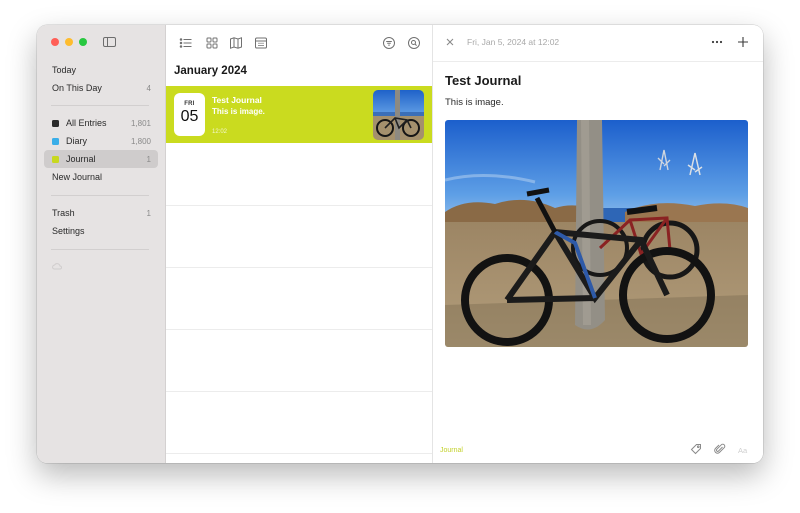 The image size is (800, 513). I want to click on new-journal-label: New Journal, so click(77, 177).